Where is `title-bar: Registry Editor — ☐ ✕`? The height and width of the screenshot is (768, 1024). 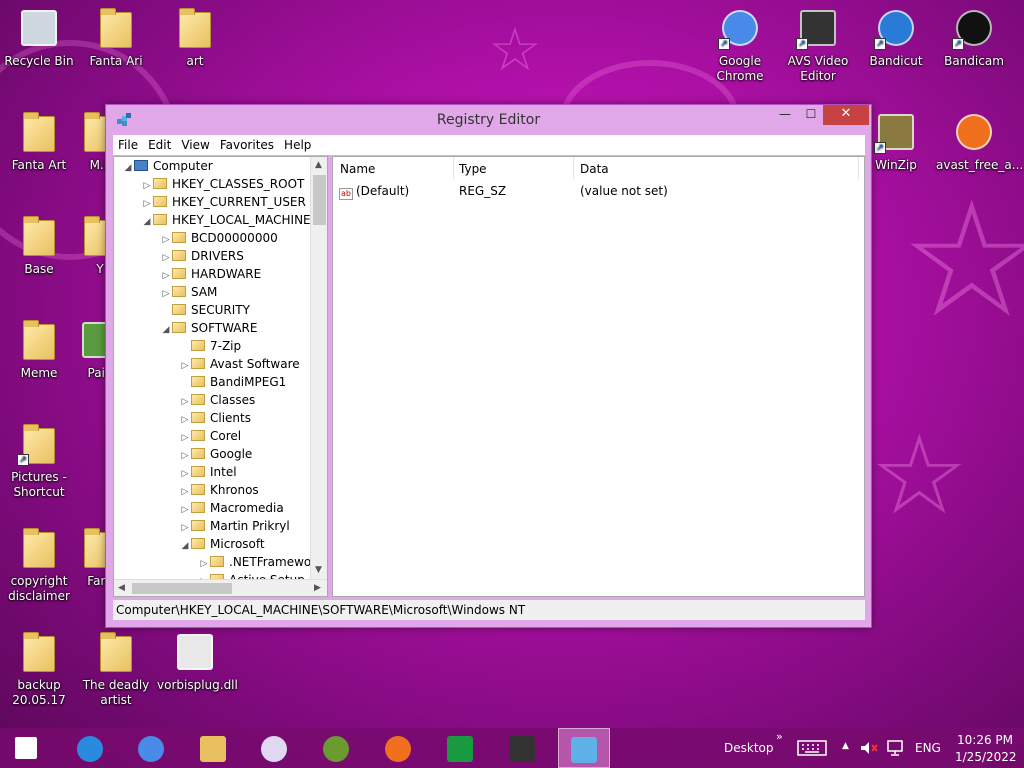 title-bar: Registry Editor — ☐ ✕ is located at coordinates (488, 120).